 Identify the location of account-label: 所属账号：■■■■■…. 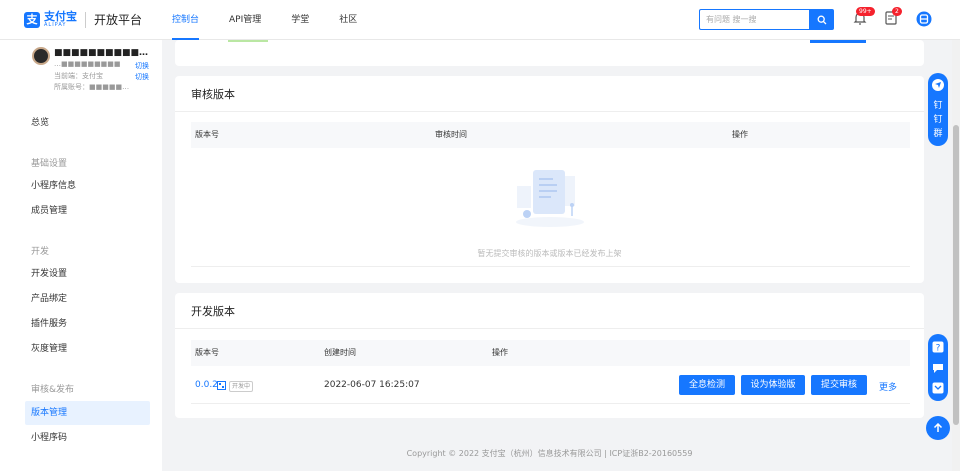
(92, 87).